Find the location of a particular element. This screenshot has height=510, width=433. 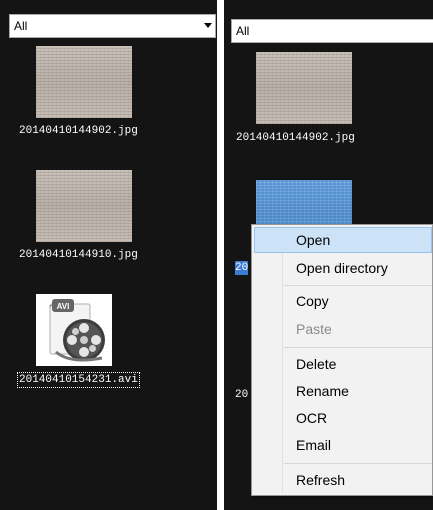

file-name-label-focused: 20140410154231.avi is located at coordinates (78, 380).